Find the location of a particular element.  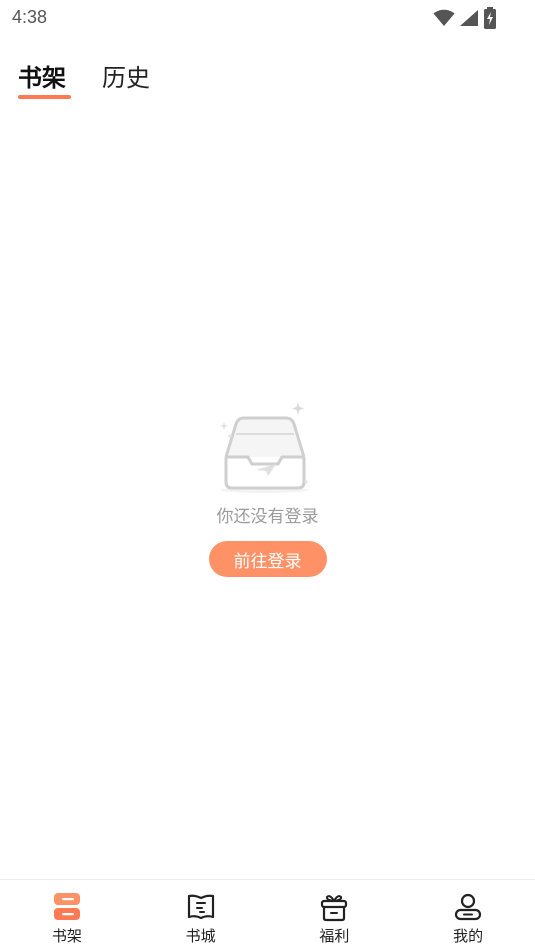

tab-history-label: 历史 is located at coordinates (126, 78).